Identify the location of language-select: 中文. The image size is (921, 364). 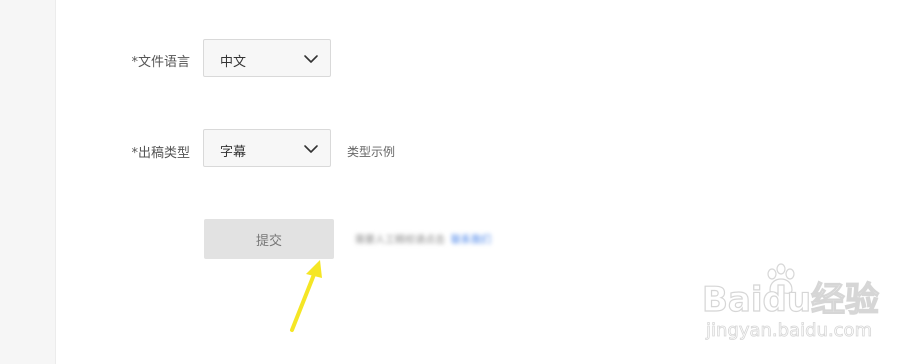
(267, 58).